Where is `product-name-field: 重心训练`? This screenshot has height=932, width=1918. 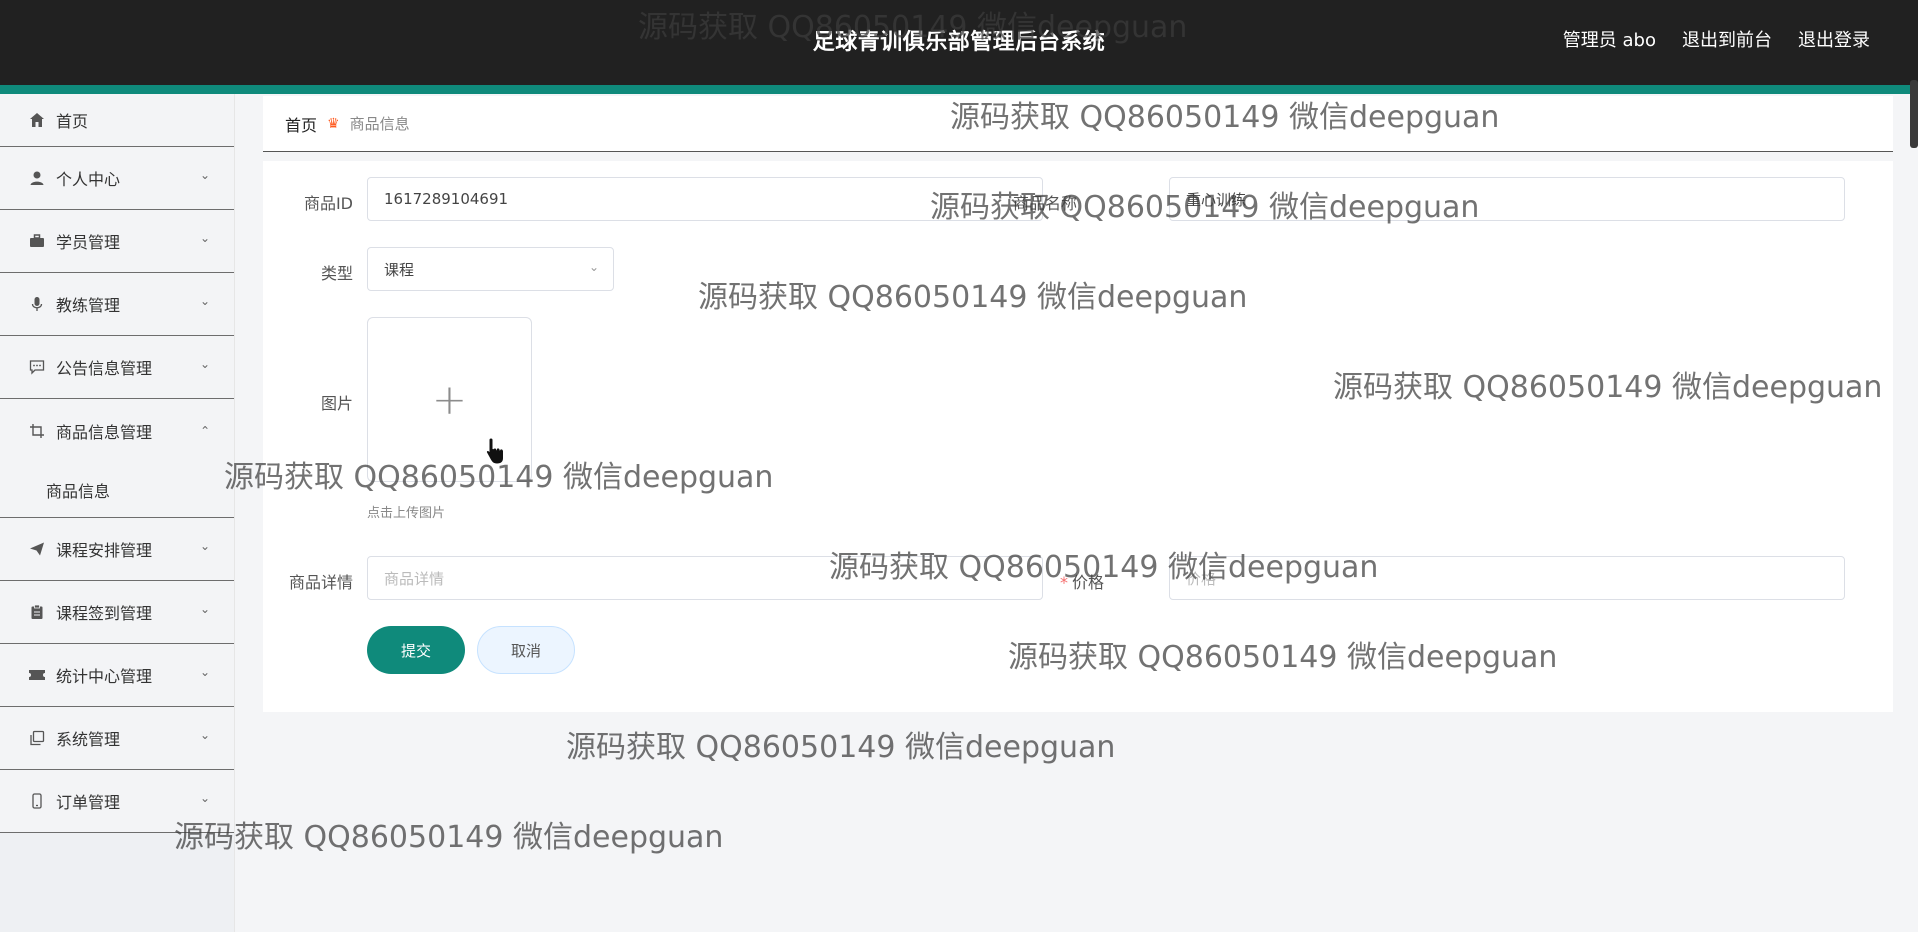 product-name-field: 重心训练 is located at coordinates (1507, 199).